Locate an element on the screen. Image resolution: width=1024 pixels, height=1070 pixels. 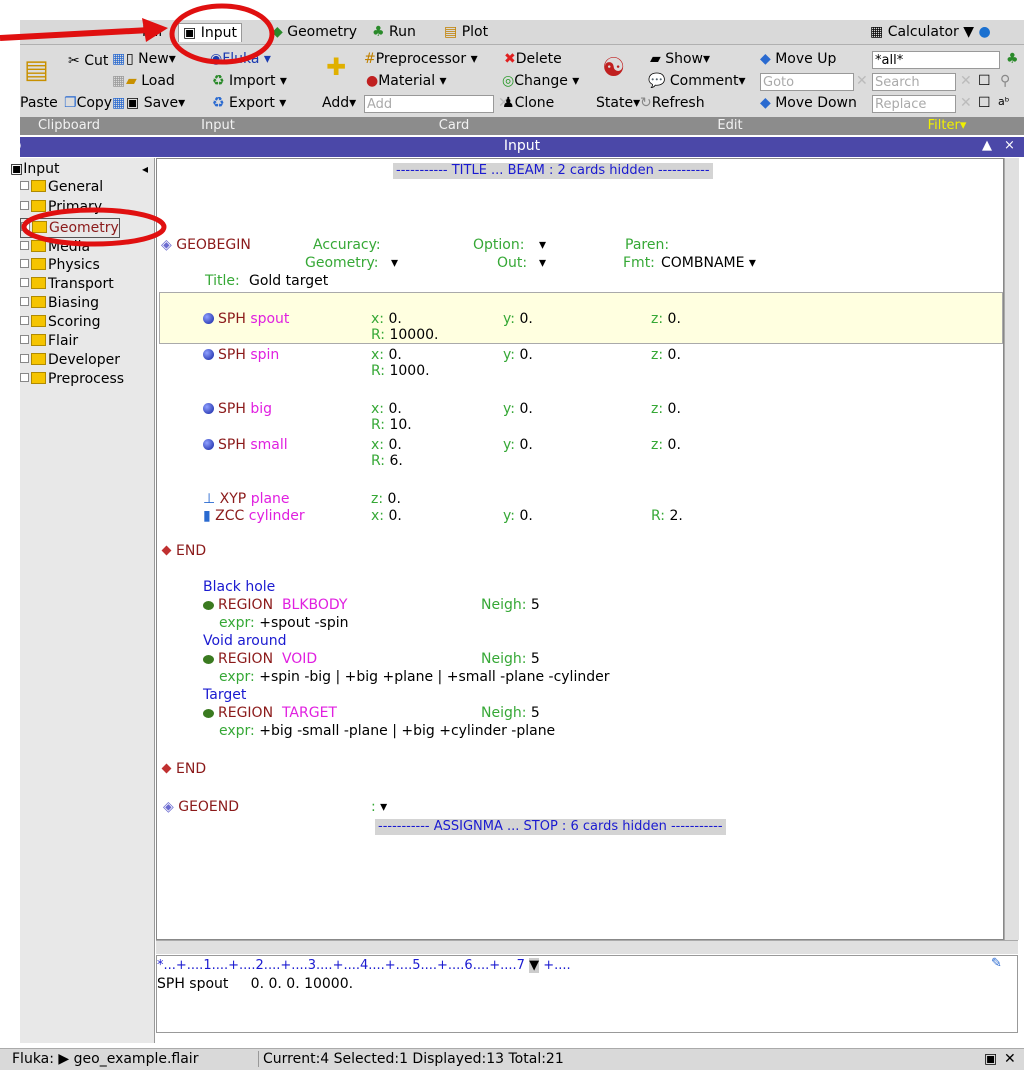
annotation-arrow-line is located at coordinates (75, 34).